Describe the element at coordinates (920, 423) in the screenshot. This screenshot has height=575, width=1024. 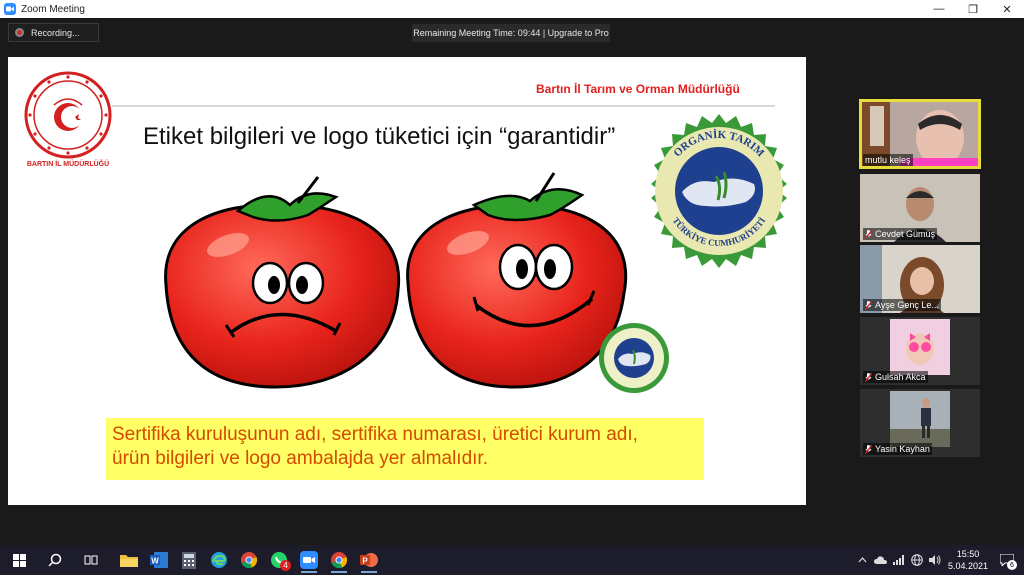
I see `participant-tile: Yasin Kayhan` at that location.